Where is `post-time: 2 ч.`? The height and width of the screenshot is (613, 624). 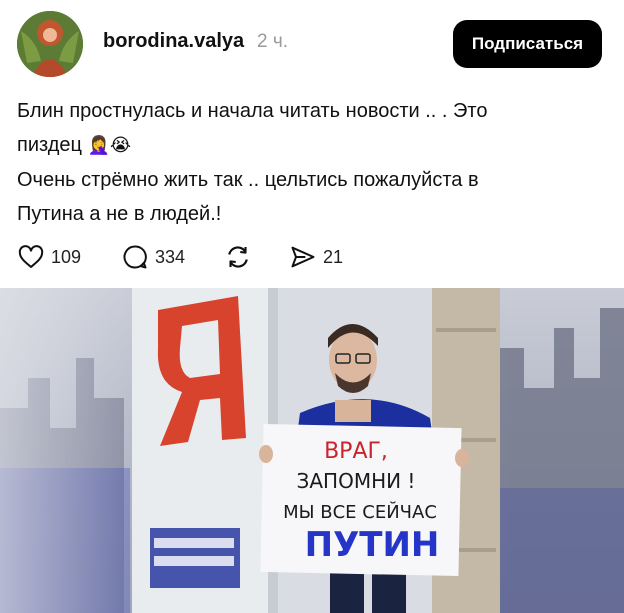 post-time: 2 ч. is located at coordinates (273, 41).